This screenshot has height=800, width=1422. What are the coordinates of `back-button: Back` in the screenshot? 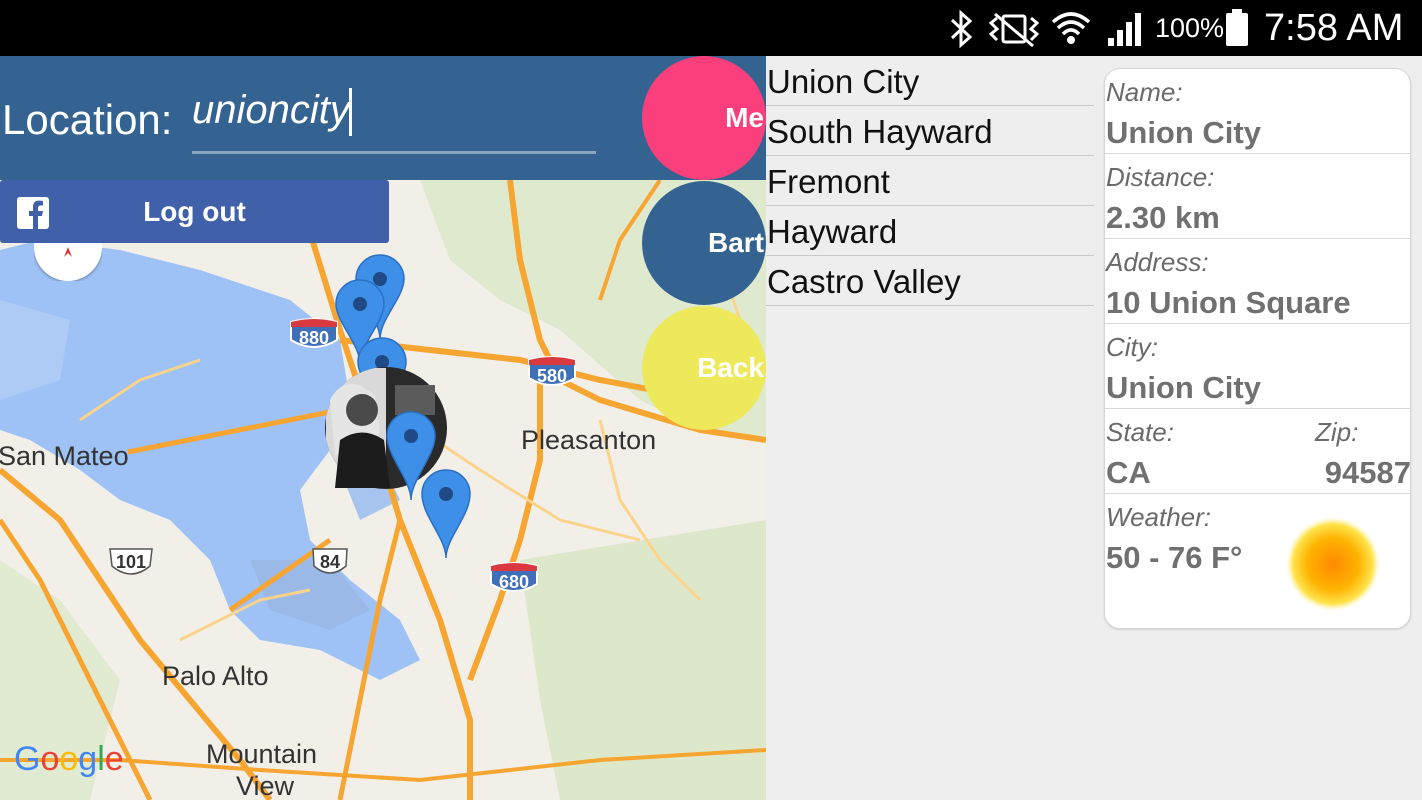 It's located at (704, 368).